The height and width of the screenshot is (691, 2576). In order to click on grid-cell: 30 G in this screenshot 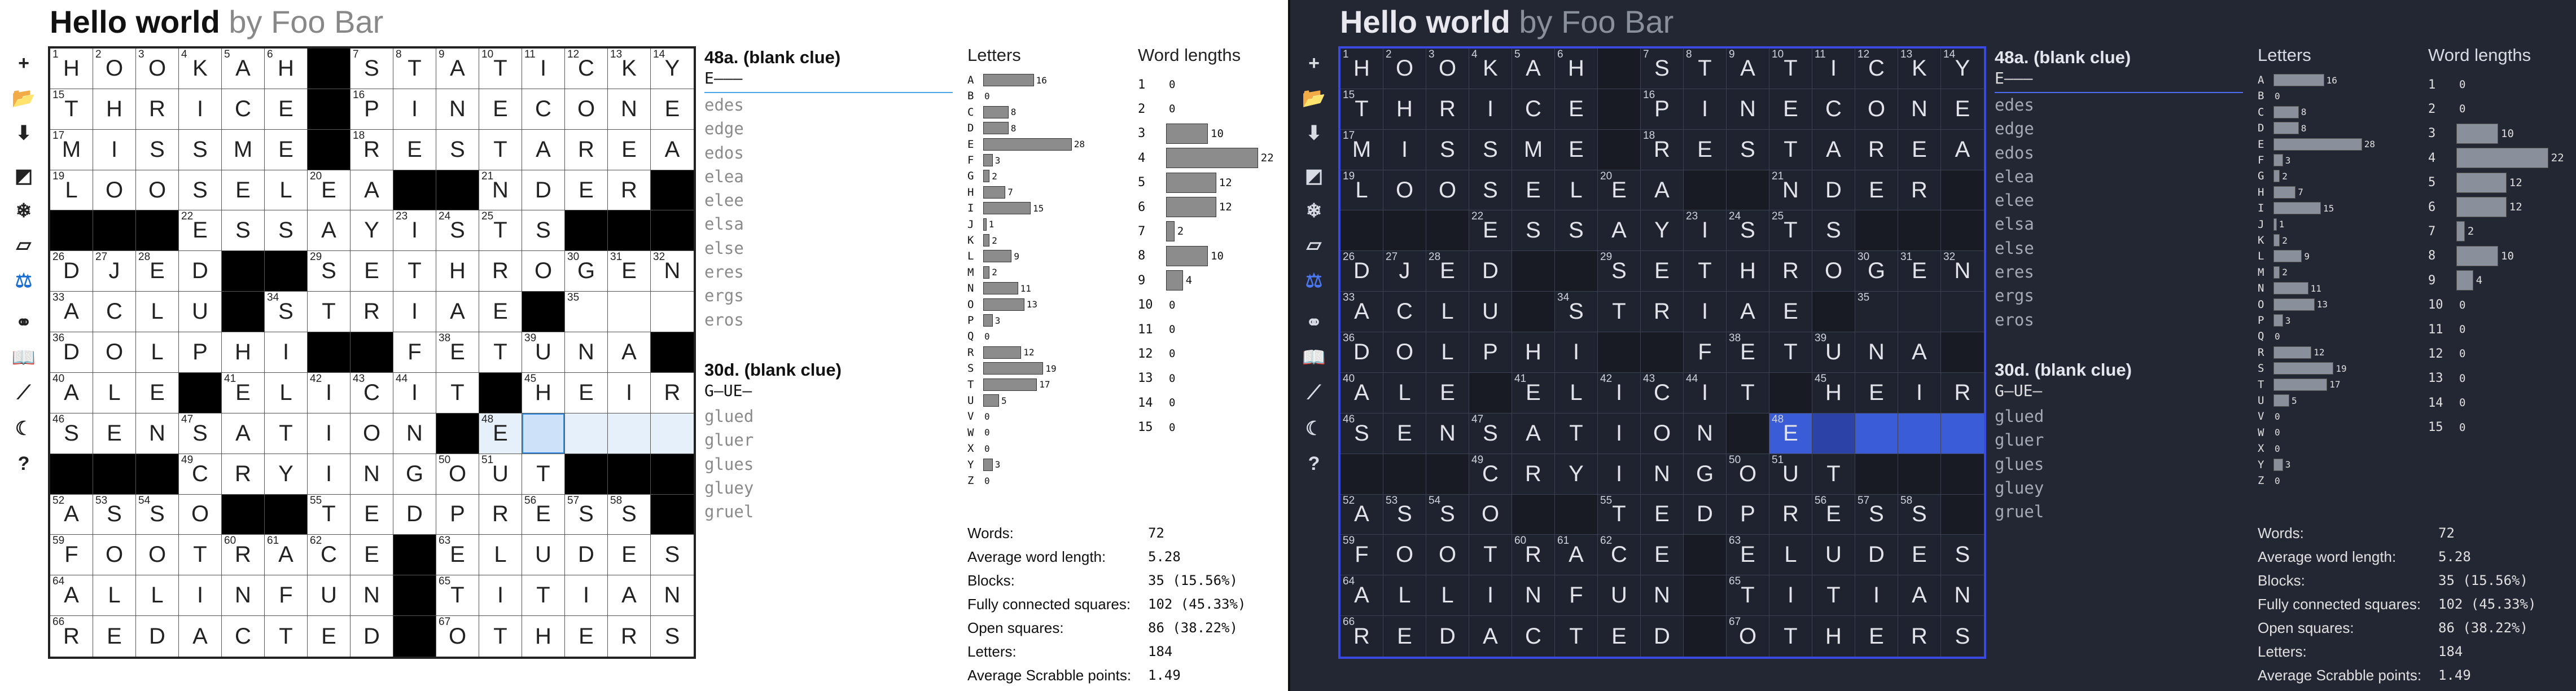, I will do `click(1876, 271)`.